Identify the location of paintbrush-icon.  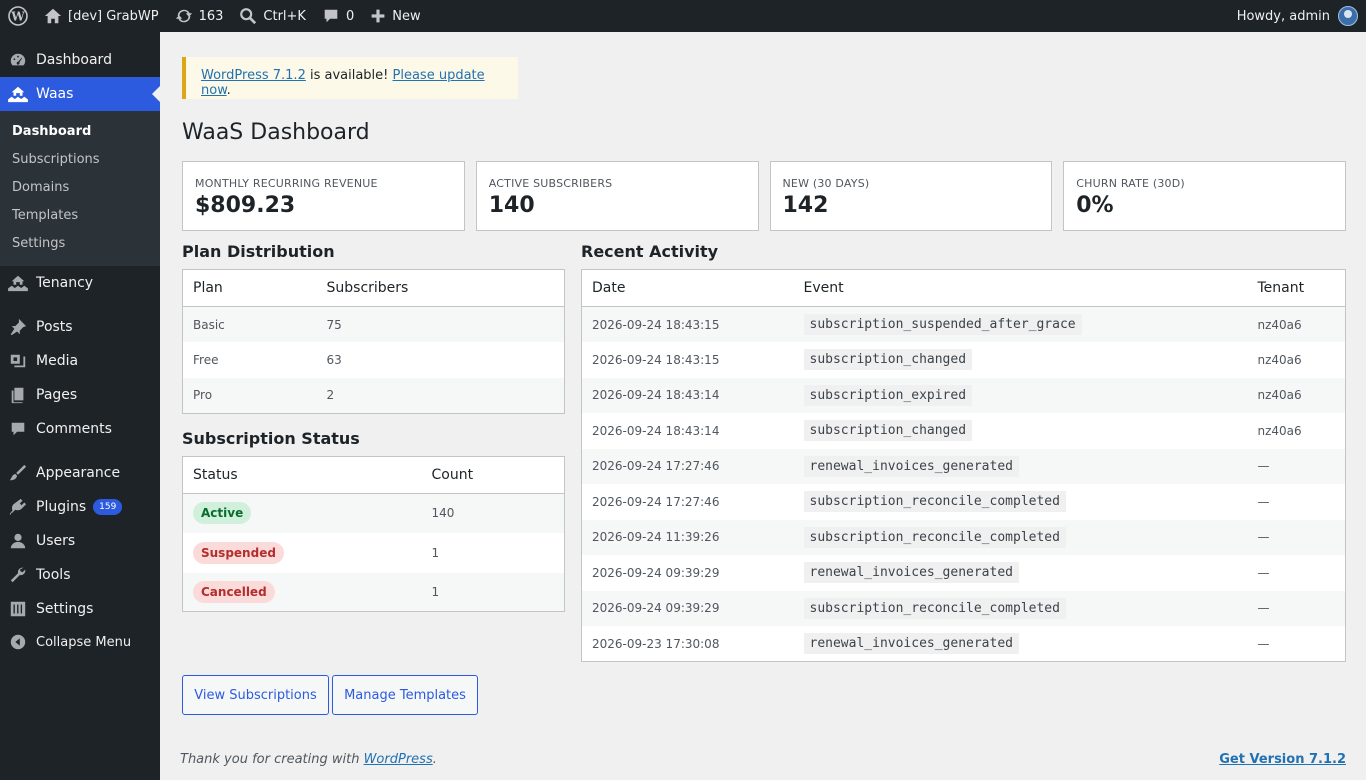
(18, 473).